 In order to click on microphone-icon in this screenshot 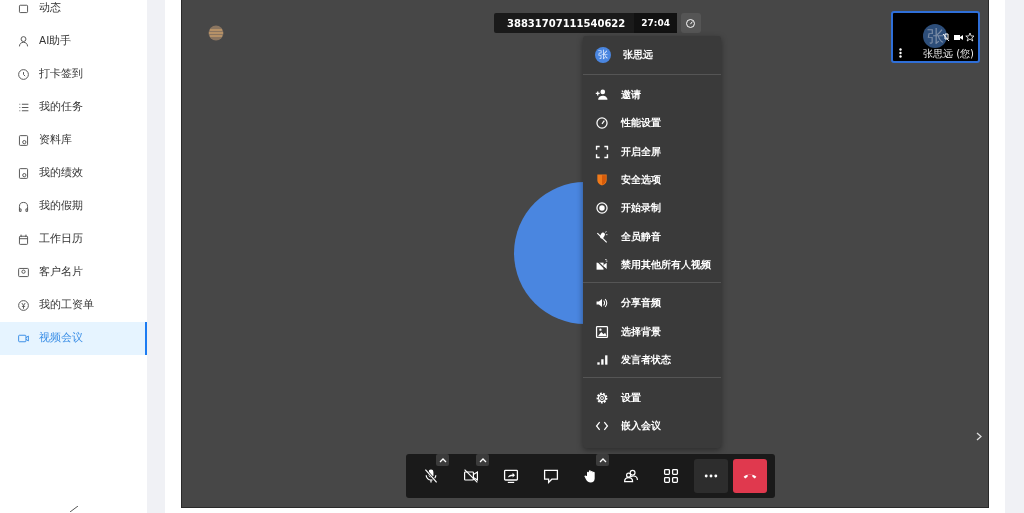, I will do `click(431, 476)`.